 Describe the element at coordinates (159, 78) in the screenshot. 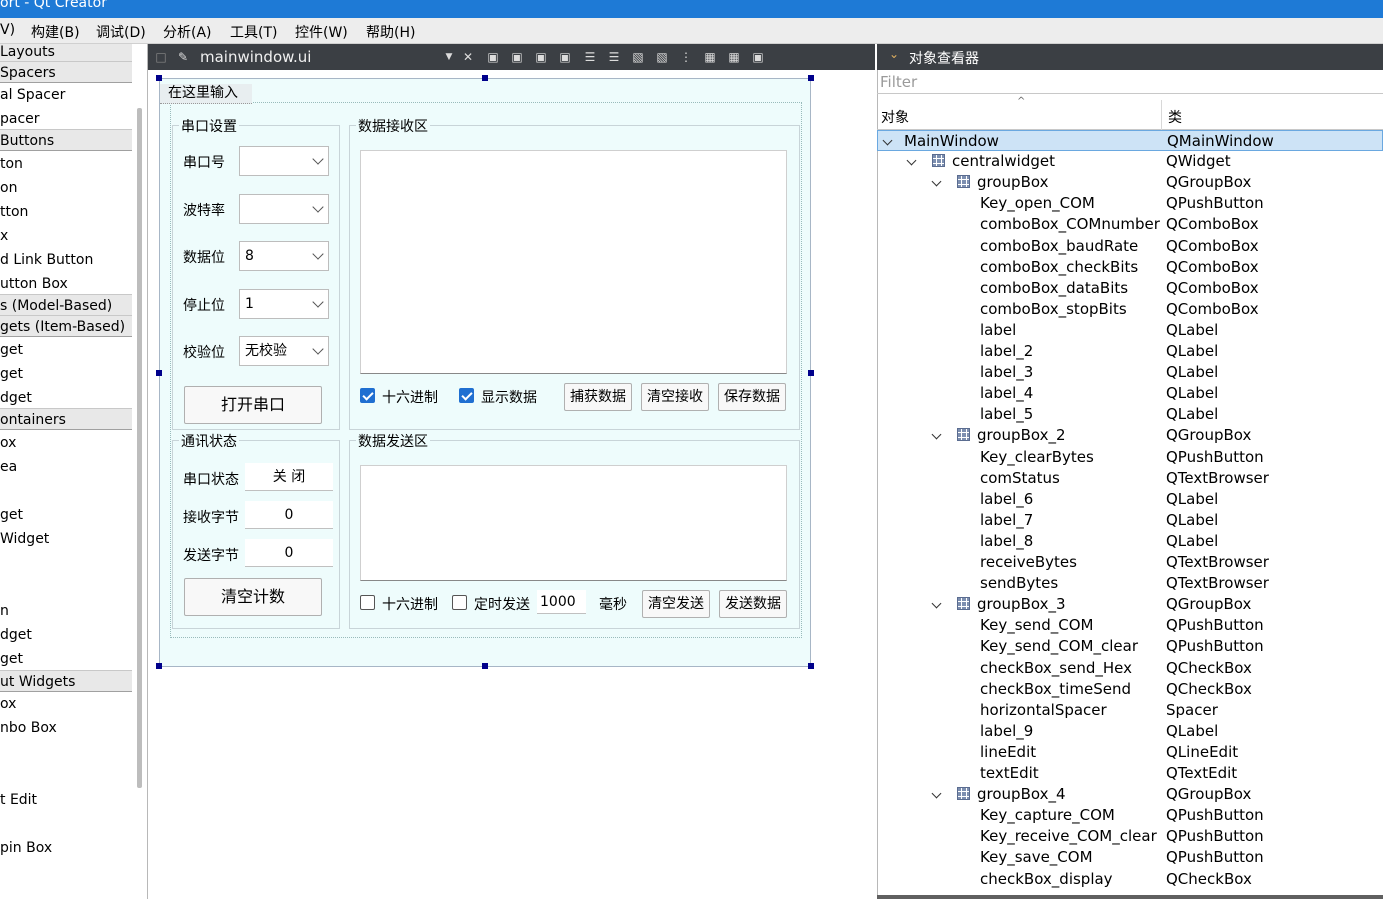

I see `resize-handle-tl` at that location.